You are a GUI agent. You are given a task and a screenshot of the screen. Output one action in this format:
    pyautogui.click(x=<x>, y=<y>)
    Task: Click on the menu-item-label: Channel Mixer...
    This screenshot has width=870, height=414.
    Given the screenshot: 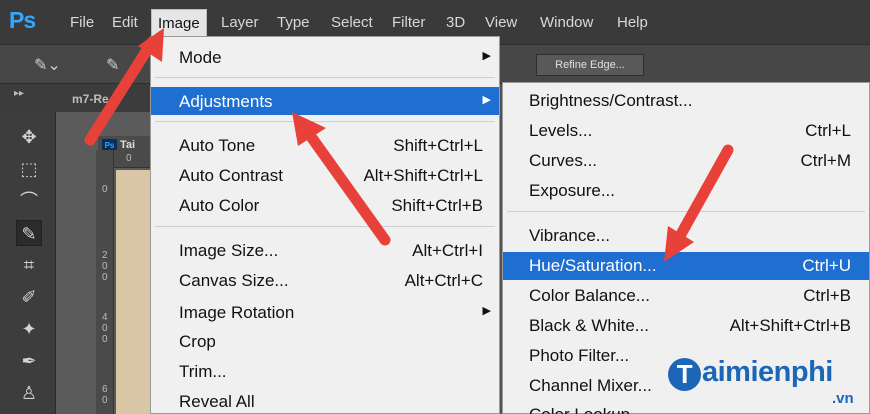 What is the action you would take?
    pyautogui.click(x=590, y=385)
    